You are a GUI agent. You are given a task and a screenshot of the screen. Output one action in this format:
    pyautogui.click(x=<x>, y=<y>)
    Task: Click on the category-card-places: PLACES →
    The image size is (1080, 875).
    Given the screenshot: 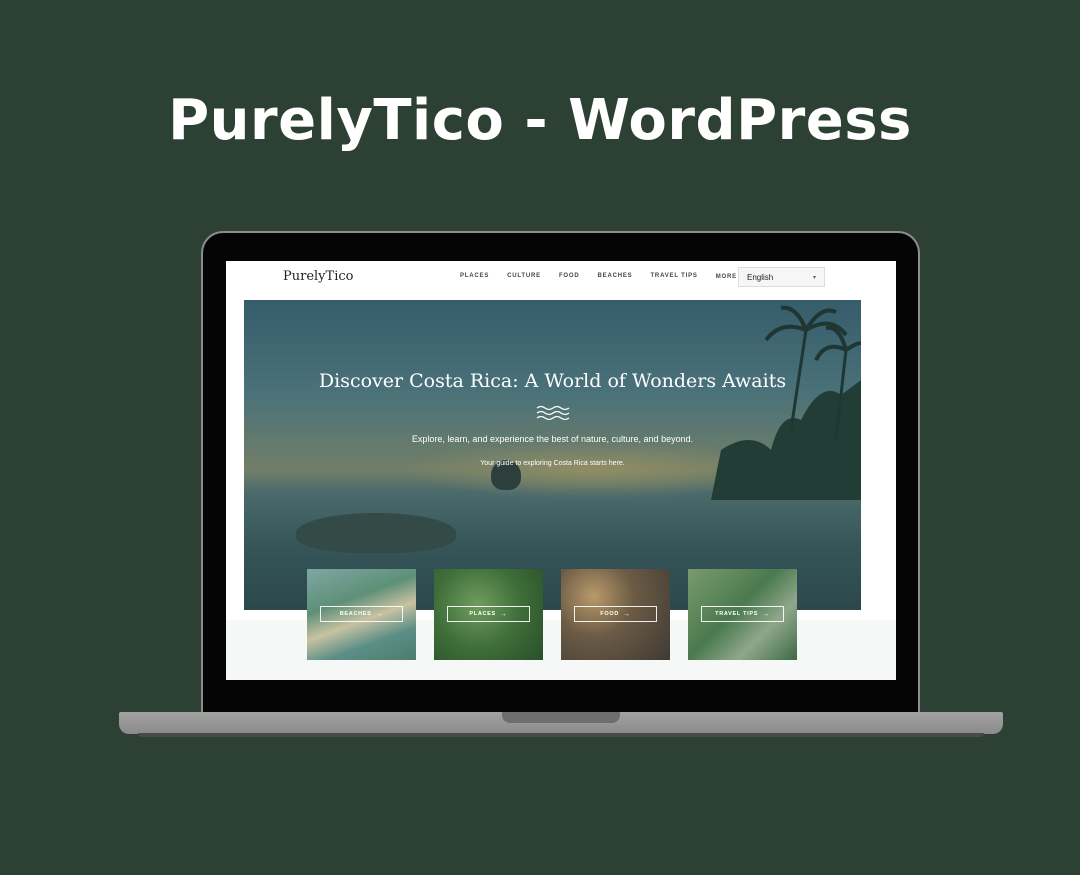 What is the action you would take?
    pyautogui.click(x=488, y=614)
    